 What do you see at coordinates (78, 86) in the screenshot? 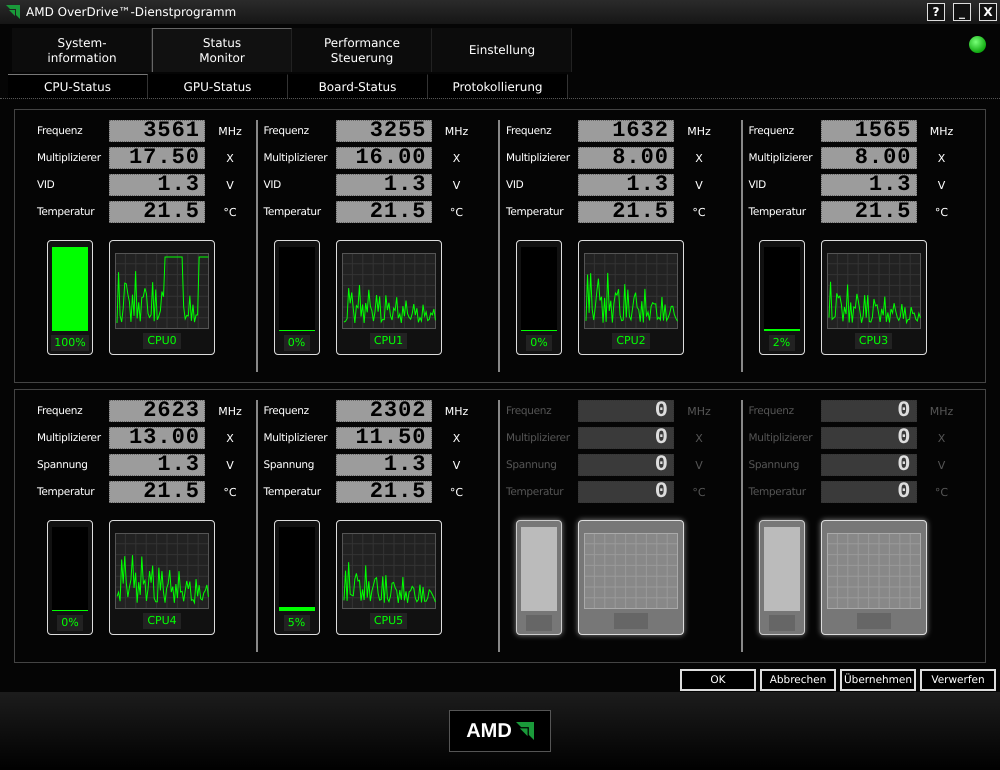
I see `sub-tab: CPU-Status` at bounding box center [78, 86].